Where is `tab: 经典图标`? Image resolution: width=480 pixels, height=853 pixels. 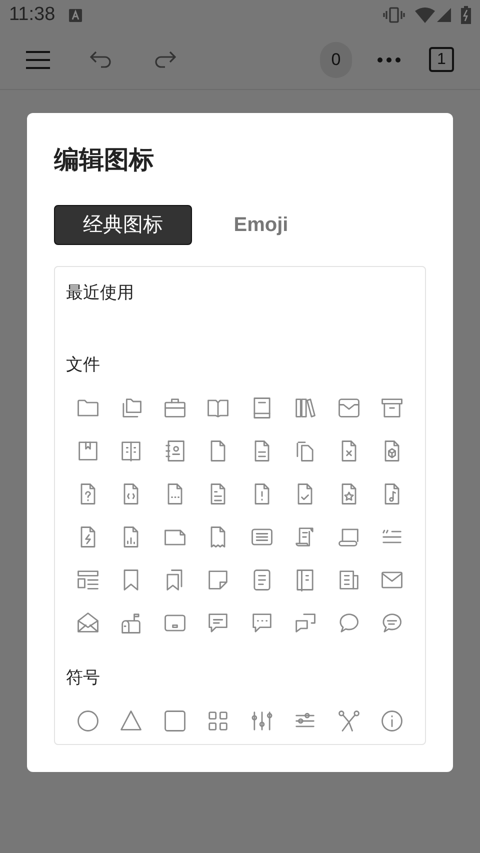
tab: 经典图标 is located at coordinates (123, 225).